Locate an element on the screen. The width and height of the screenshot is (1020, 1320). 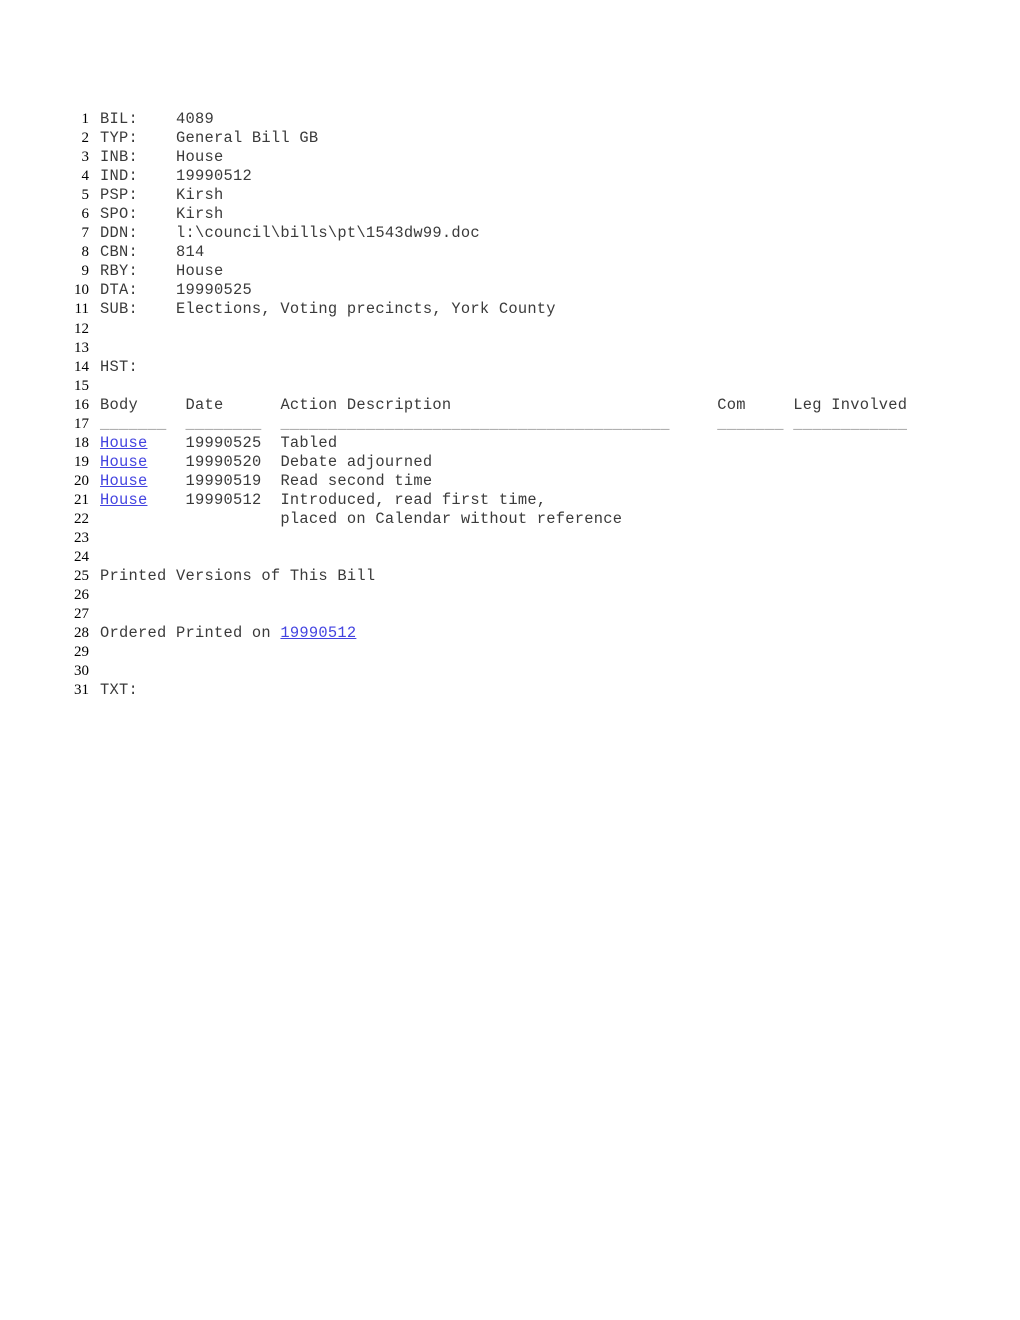
line-content: Printed Versions of This Bill is located at coordinates (560, 576).